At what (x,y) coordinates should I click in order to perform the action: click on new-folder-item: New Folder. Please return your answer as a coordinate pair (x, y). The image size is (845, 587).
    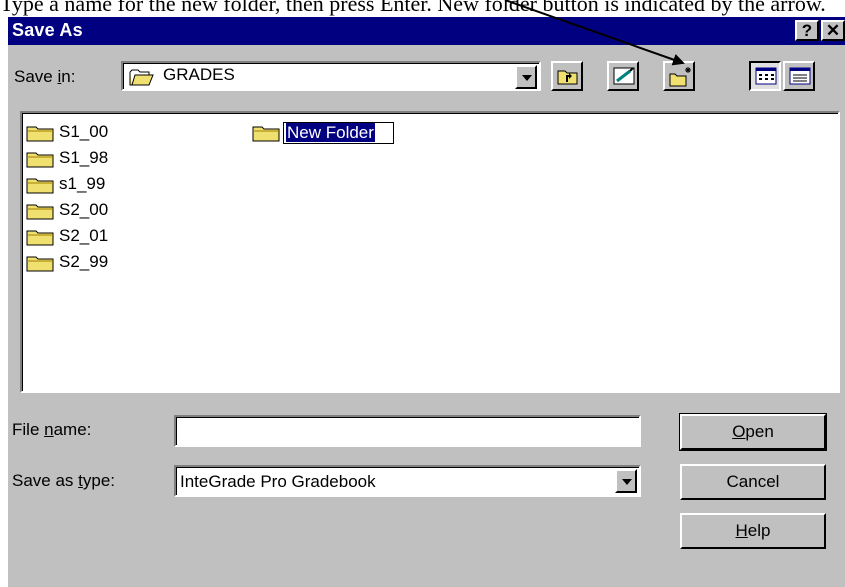
    Looking at the image, I should click on (323, 132).